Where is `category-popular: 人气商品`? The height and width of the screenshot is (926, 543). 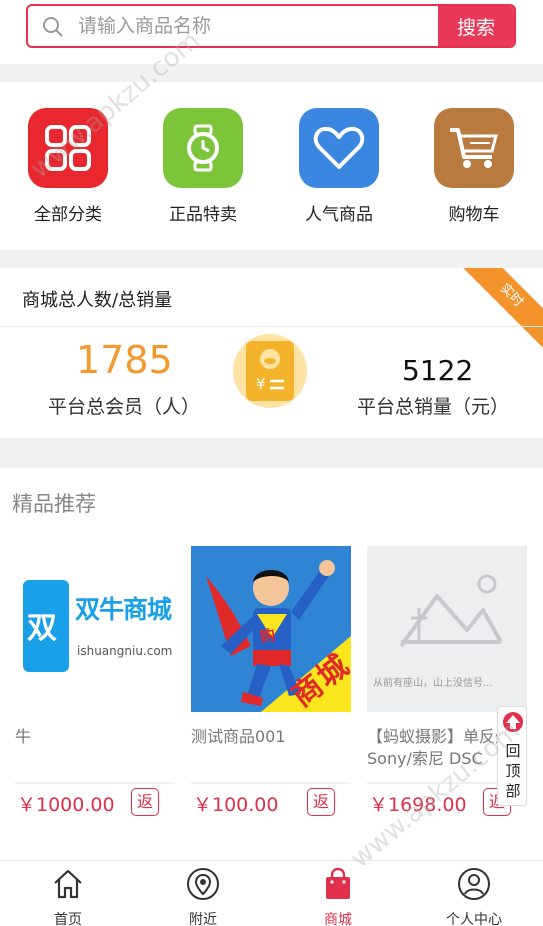 category-popular: 人气商品 is located at coordinates (339, 166).